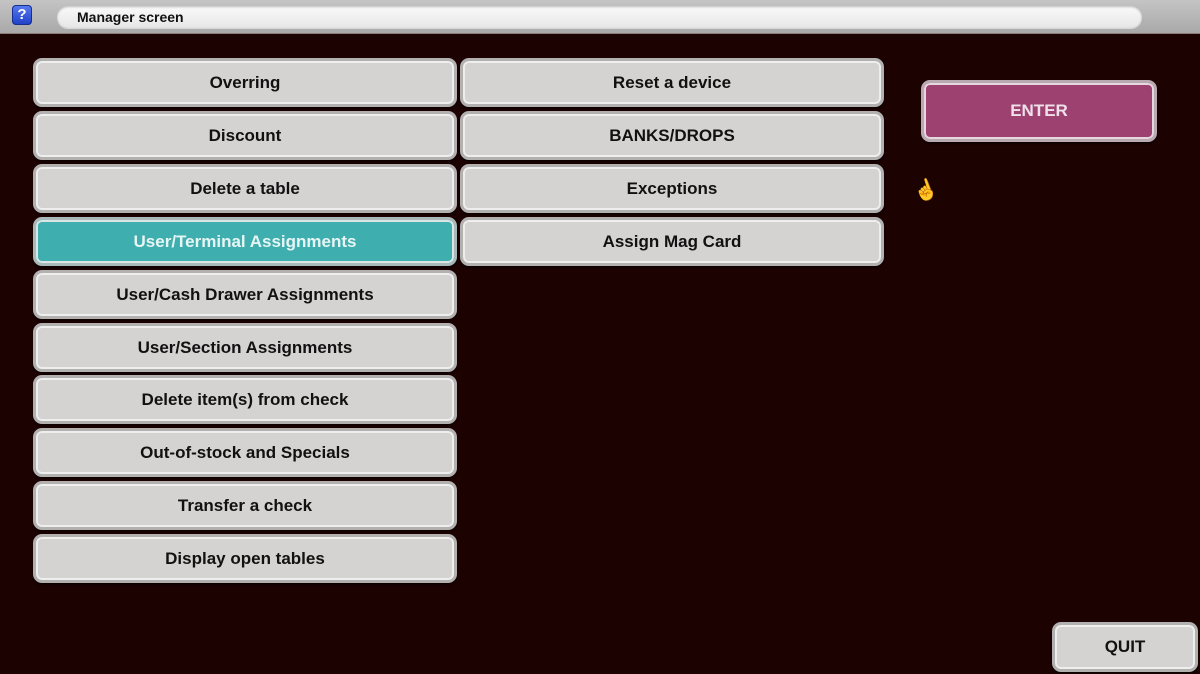  Describe the element at coordinates (245, 294) in the screenshot. I see `user-cash-drawer-assignments-button: User/Cash Drawer Assignments` at that location.